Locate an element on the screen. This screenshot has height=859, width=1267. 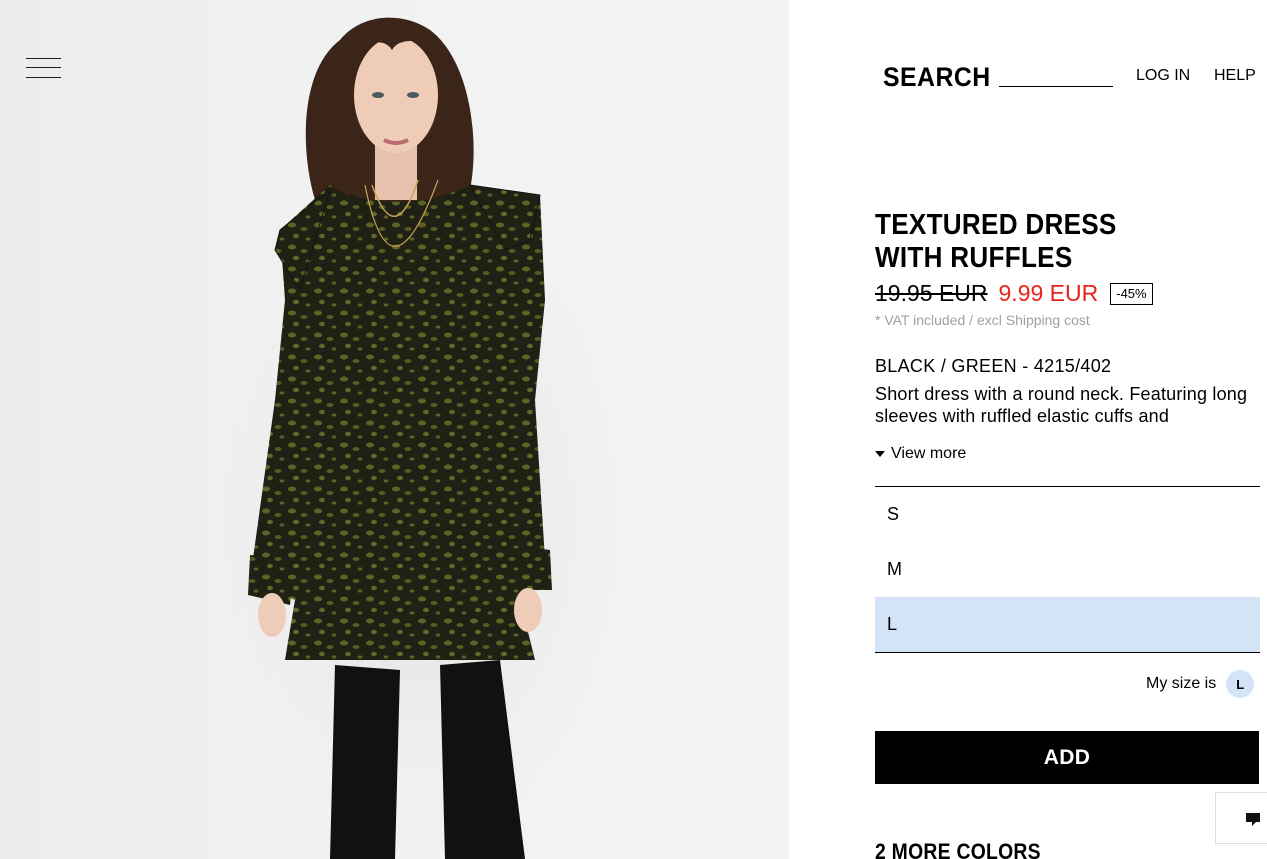
my-size-recommendation: My size is L is located at coordinates (1200, 684).